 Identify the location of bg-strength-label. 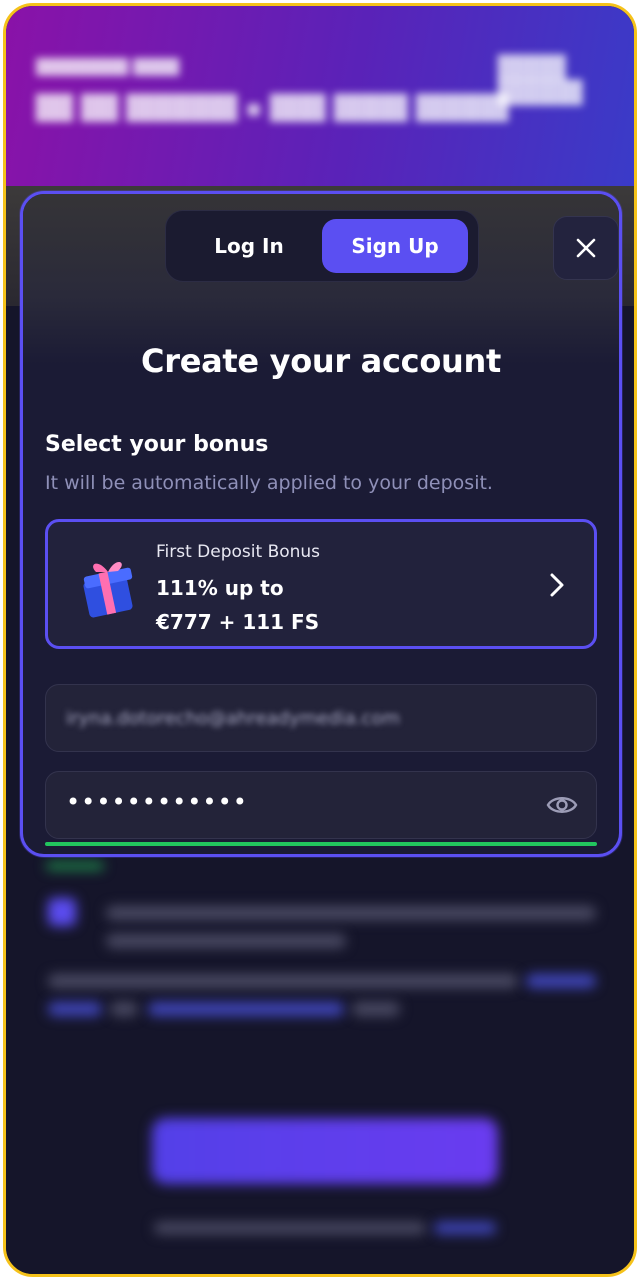
(75, 866).